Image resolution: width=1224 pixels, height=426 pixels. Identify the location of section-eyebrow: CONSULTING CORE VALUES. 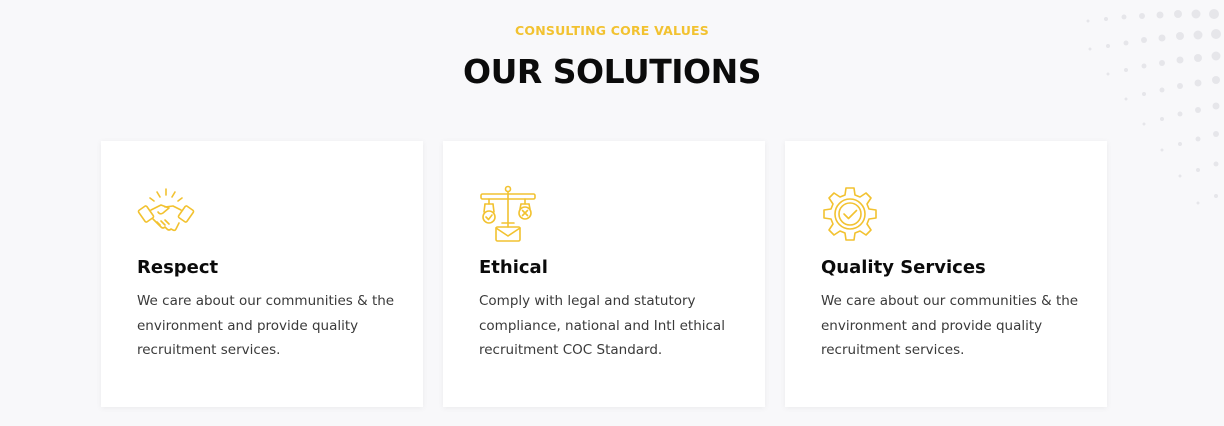
(612, 30).